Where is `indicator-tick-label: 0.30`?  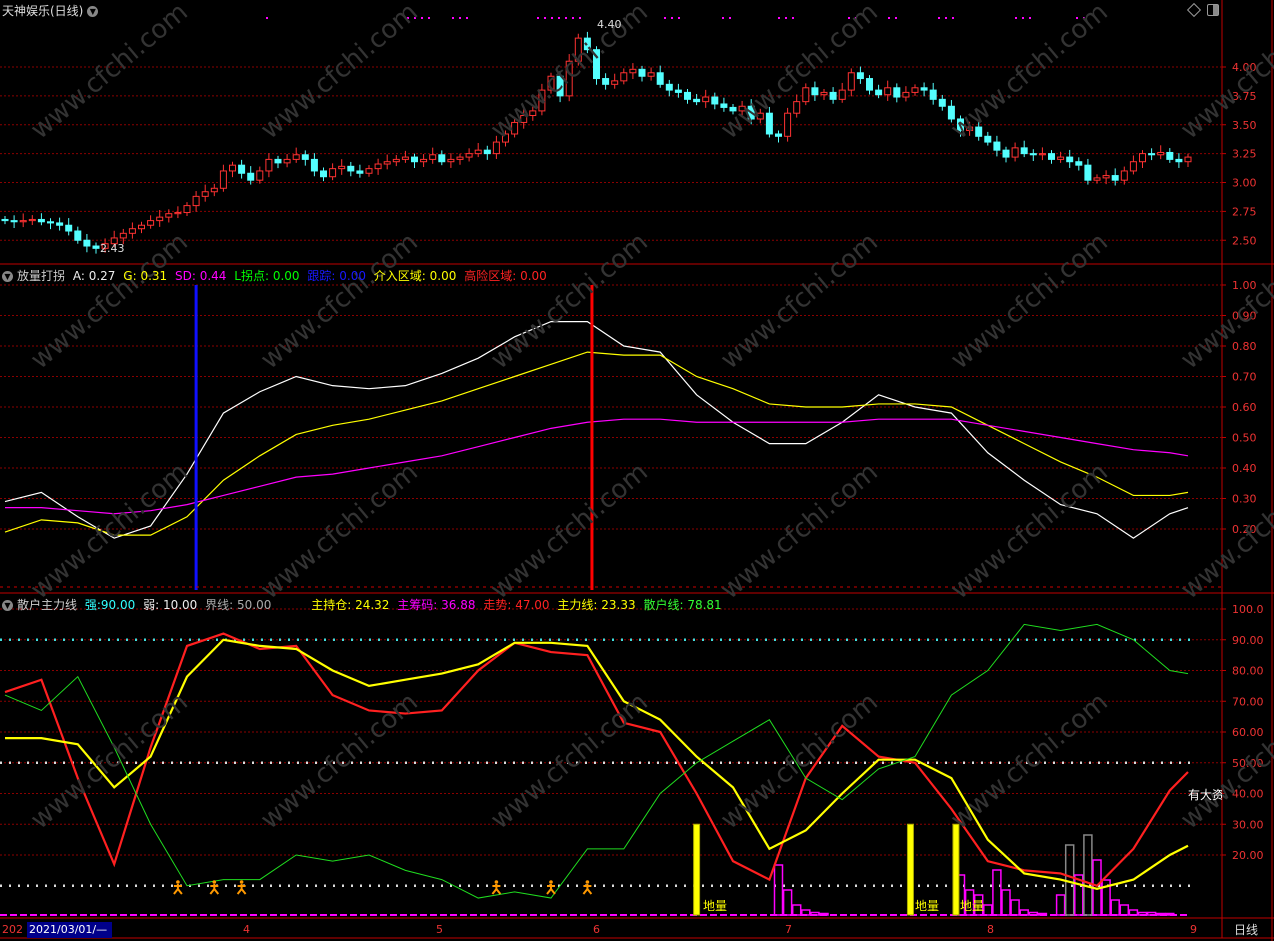 indicator-tick-label: 0.30 is located at coordinates (1244, 499).